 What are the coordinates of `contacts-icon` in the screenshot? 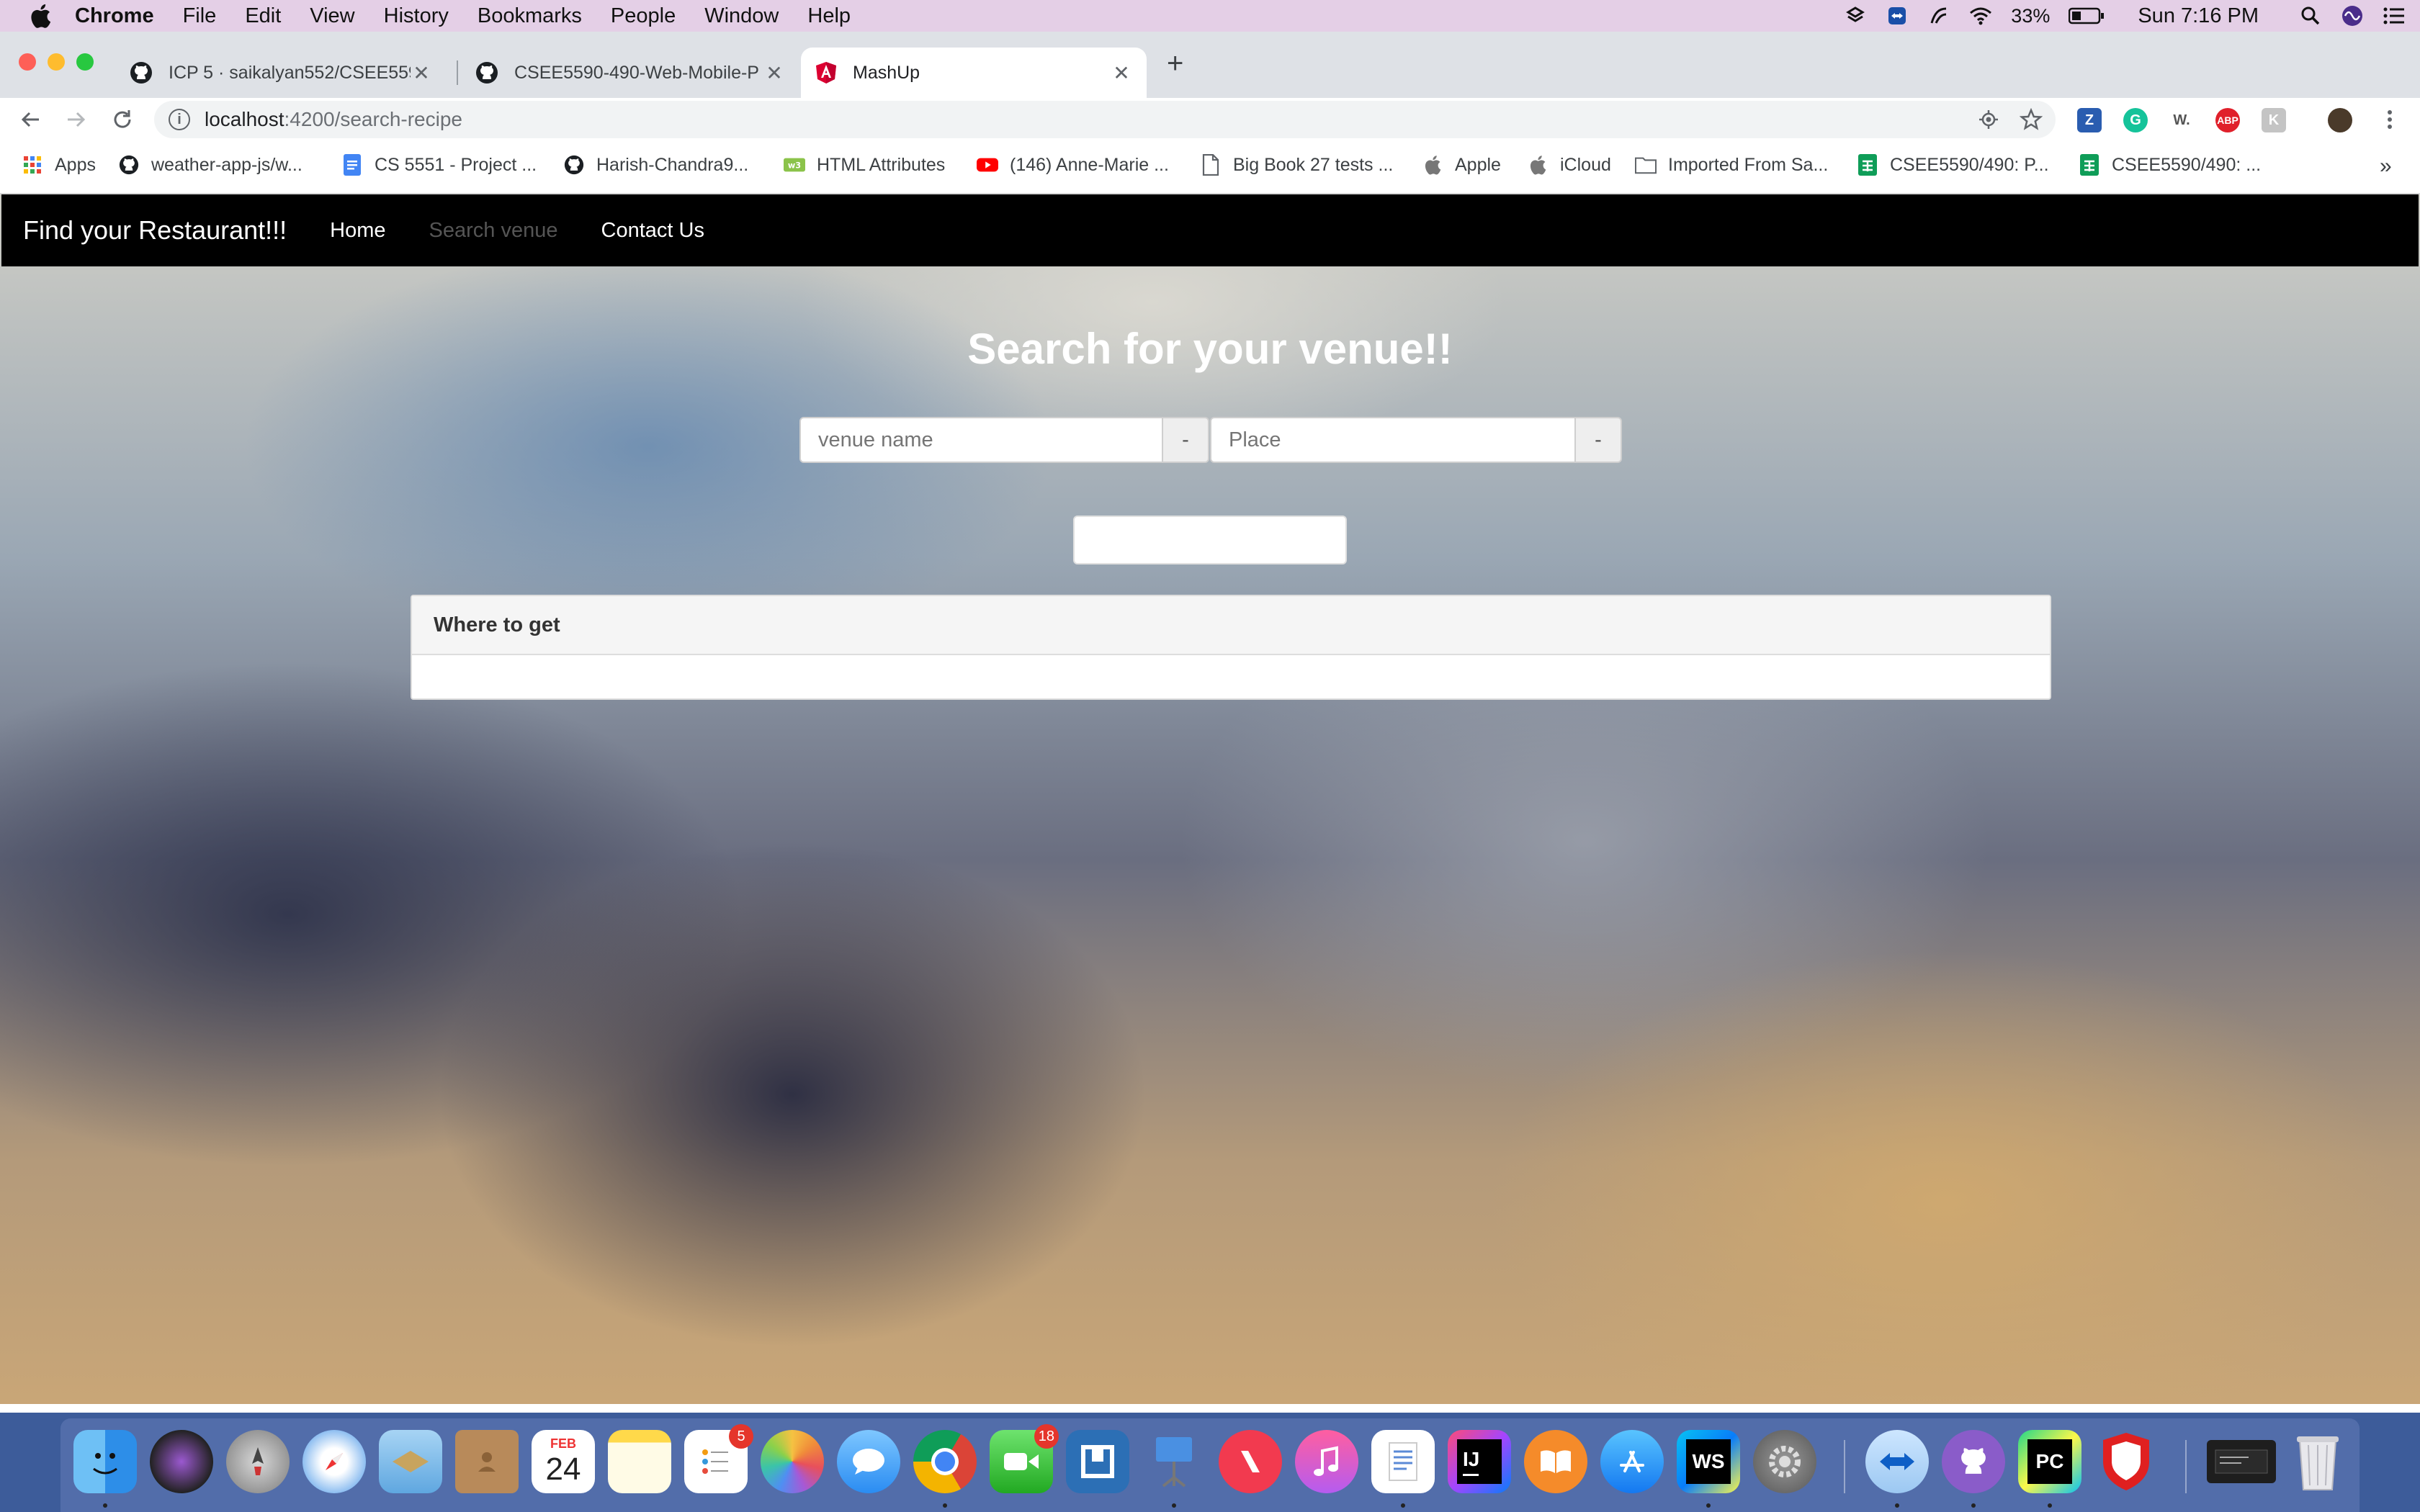 It's located at (487, 1461).